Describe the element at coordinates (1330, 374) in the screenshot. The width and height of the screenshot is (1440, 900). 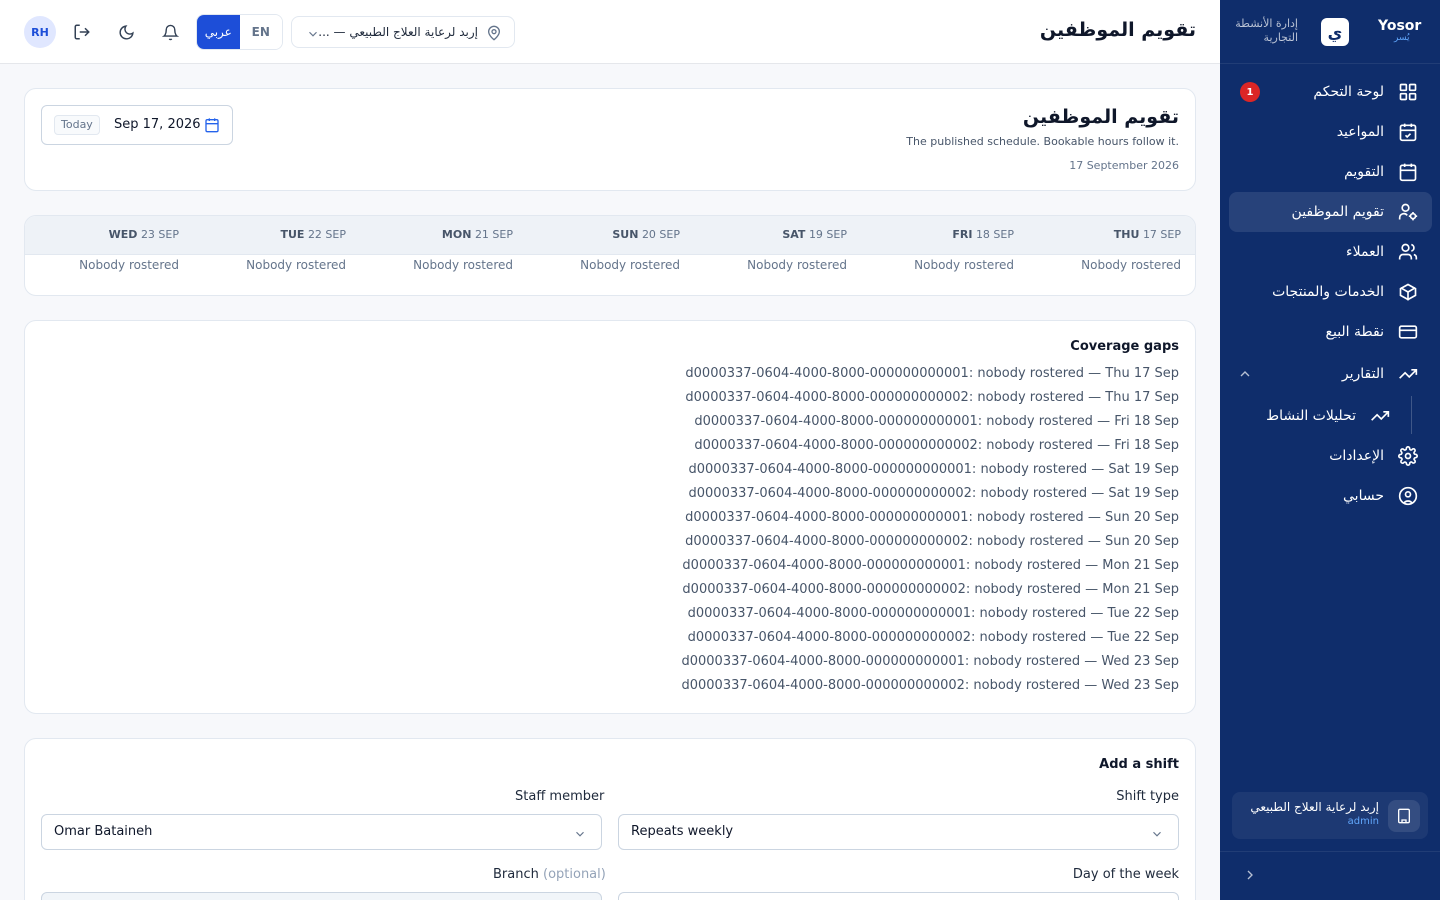
I see `sidebar-item-reports: التقارير` at that location.